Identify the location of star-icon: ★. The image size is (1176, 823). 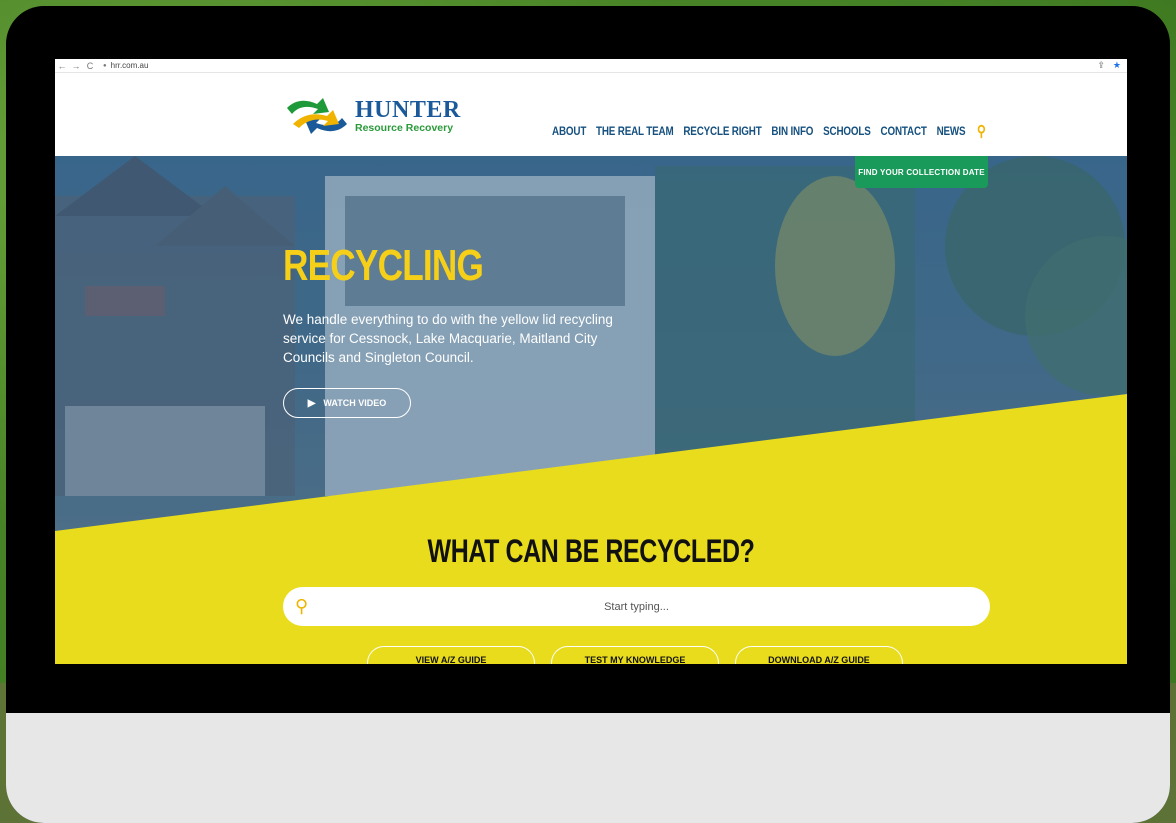
(1117, 65).